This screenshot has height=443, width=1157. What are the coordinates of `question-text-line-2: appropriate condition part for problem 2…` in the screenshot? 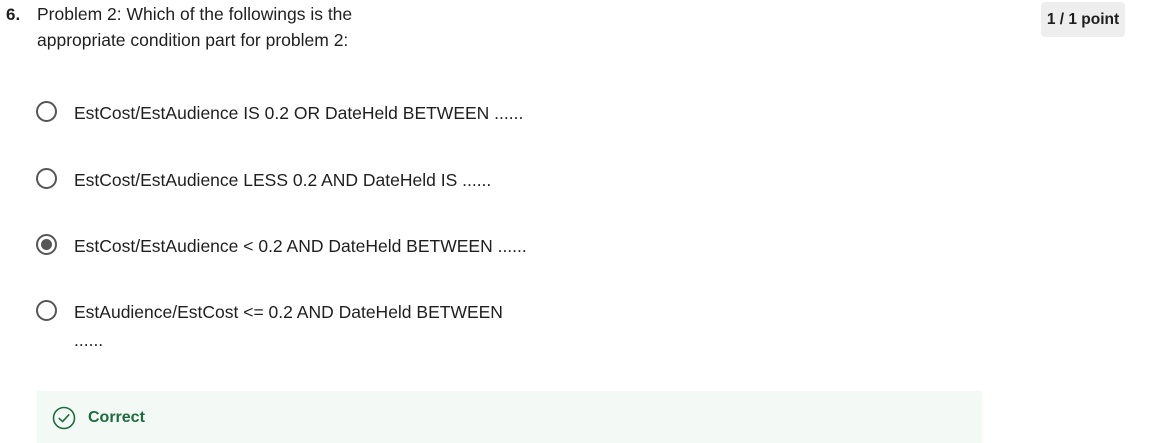 It's located at (193, 40).